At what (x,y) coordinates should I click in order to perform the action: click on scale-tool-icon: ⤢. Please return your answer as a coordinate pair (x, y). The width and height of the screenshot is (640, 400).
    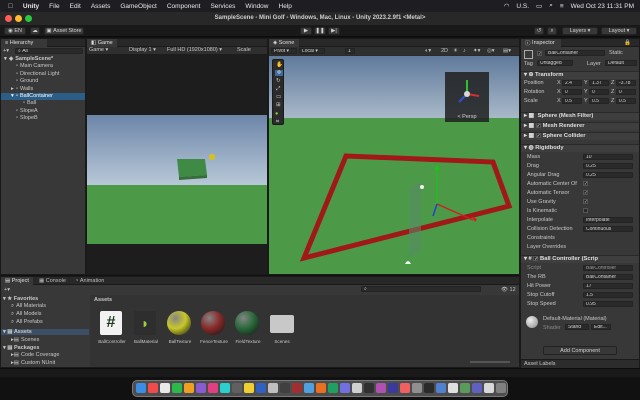
    Looking at the image, I should click on (278, 89).